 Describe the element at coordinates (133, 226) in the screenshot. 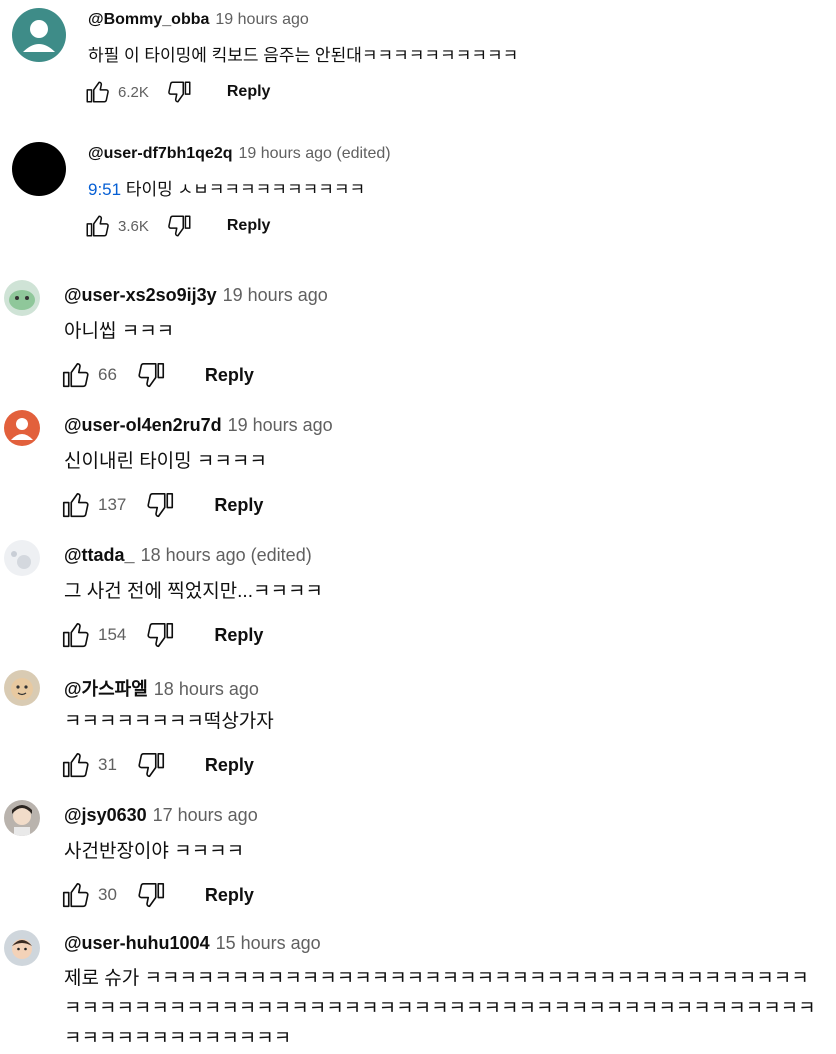

I see `like-count: 3.6K` at that location.